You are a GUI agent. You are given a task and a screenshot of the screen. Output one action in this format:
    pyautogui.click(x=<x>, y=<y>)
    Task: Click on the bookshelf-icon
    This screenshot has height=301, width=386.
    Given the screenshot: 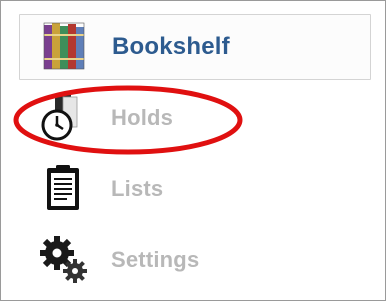 What is the action you would take?
    pyautogui.click(x=64, y=47)
    